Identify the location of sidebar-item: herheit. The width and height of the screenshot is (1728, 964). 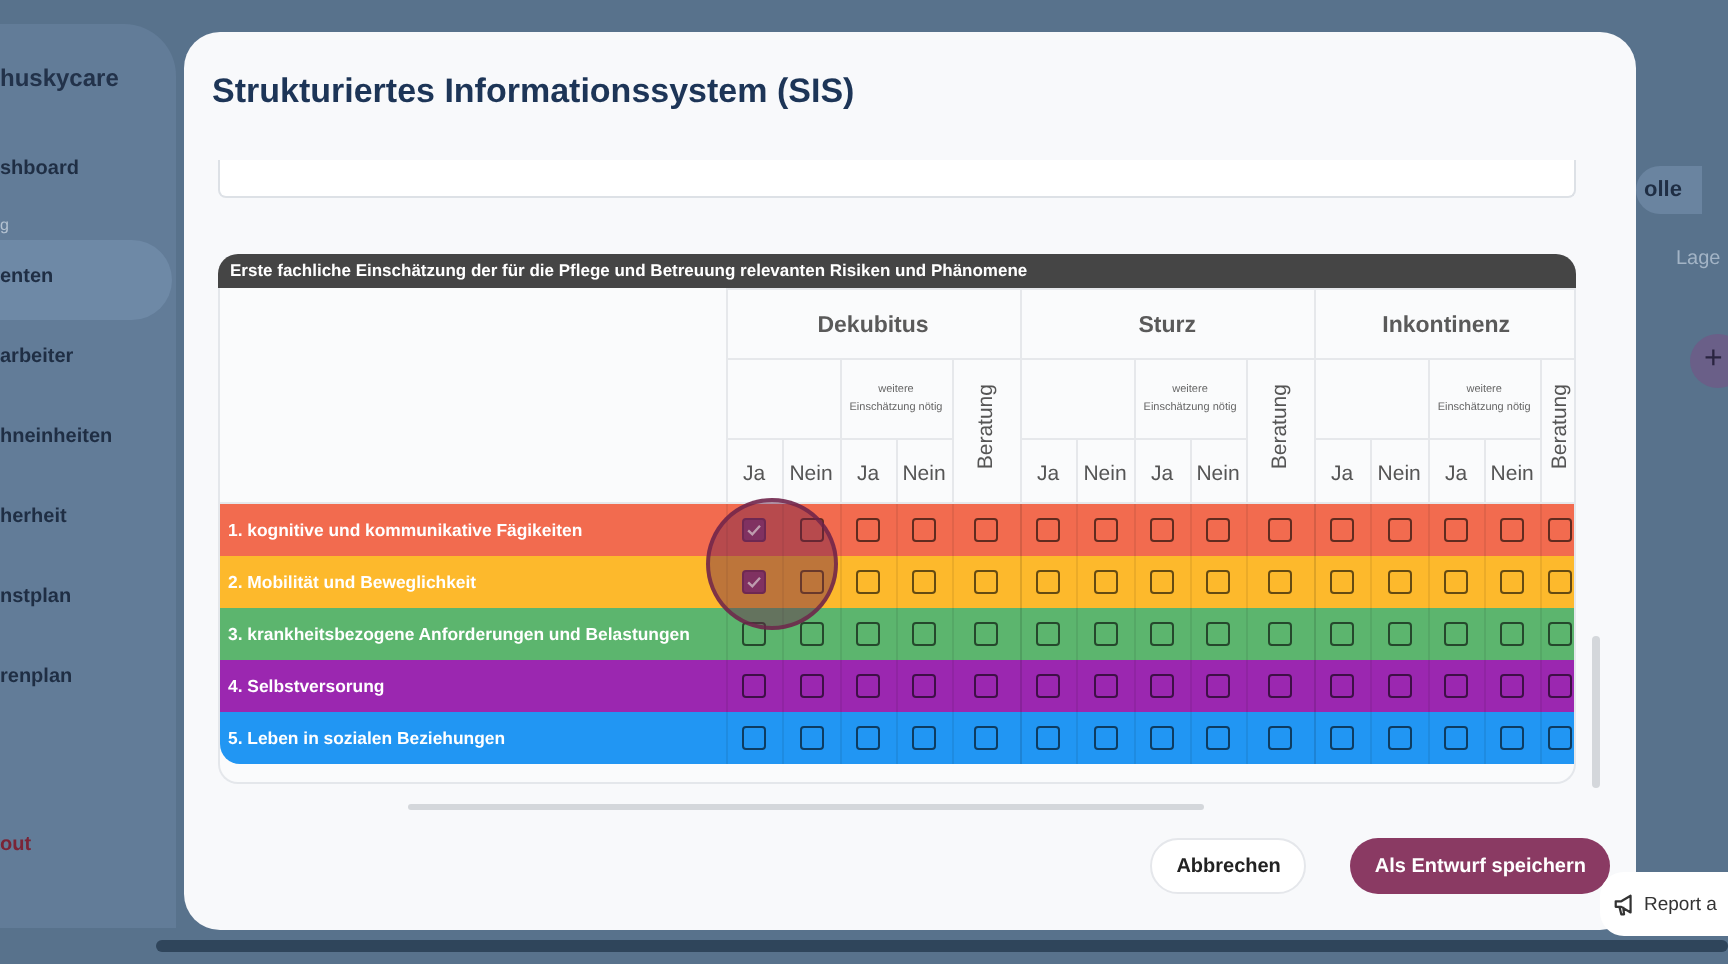
(86, 520).